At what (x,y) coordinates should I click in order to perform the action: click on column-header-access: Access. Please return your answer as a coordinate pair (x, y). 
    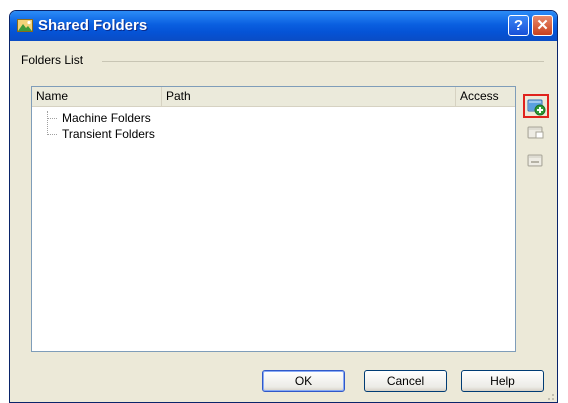
    Looking at the image, I should click on (486, 96).